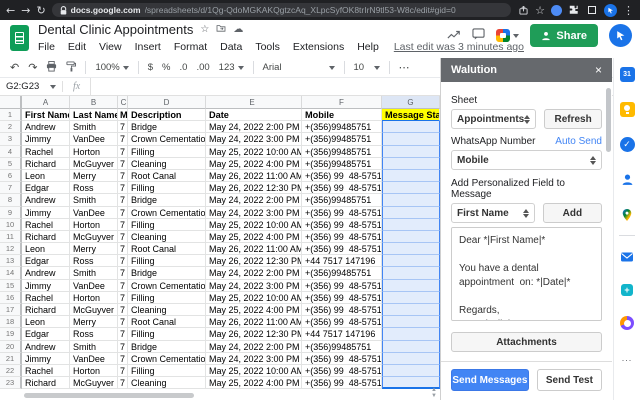  I want to click on row-number: 12, so click(11, 249).